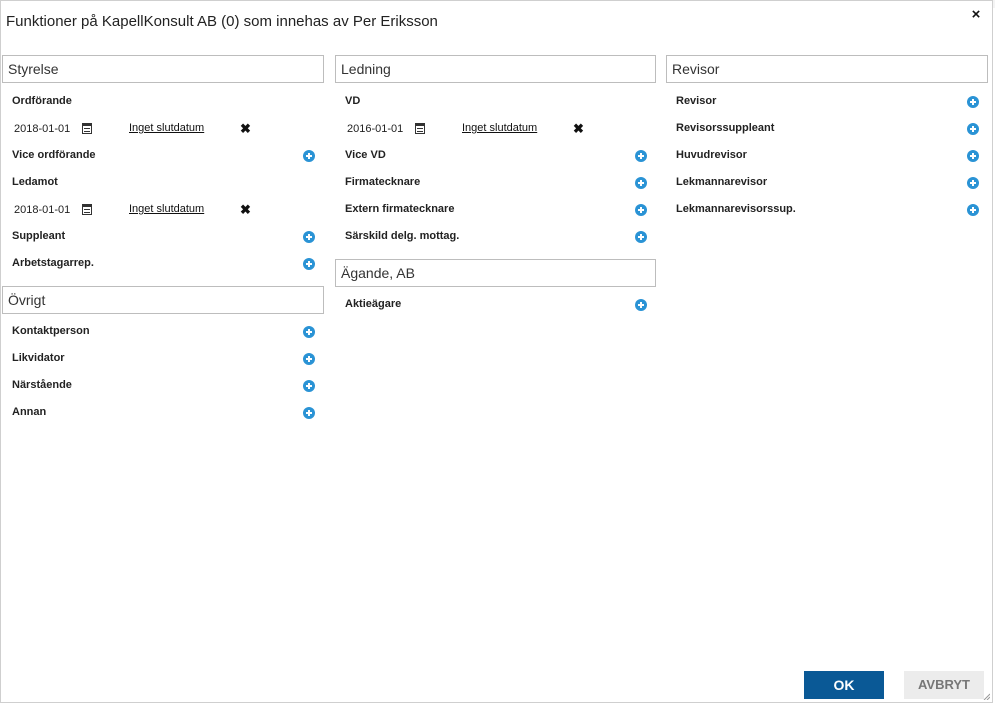 The height and width of the screenshot is (705, 995). I want to click on role-label: Annan, so click(29, 412).